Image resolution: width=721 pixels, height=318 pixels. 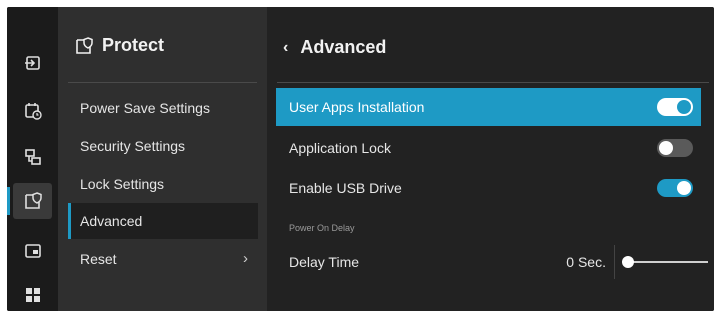 What do you see at coordinates (488, 188) in the screenshot?
I see `setting-enable-usb-drive: Enable USB Drive` at bounding box center [488, 188].